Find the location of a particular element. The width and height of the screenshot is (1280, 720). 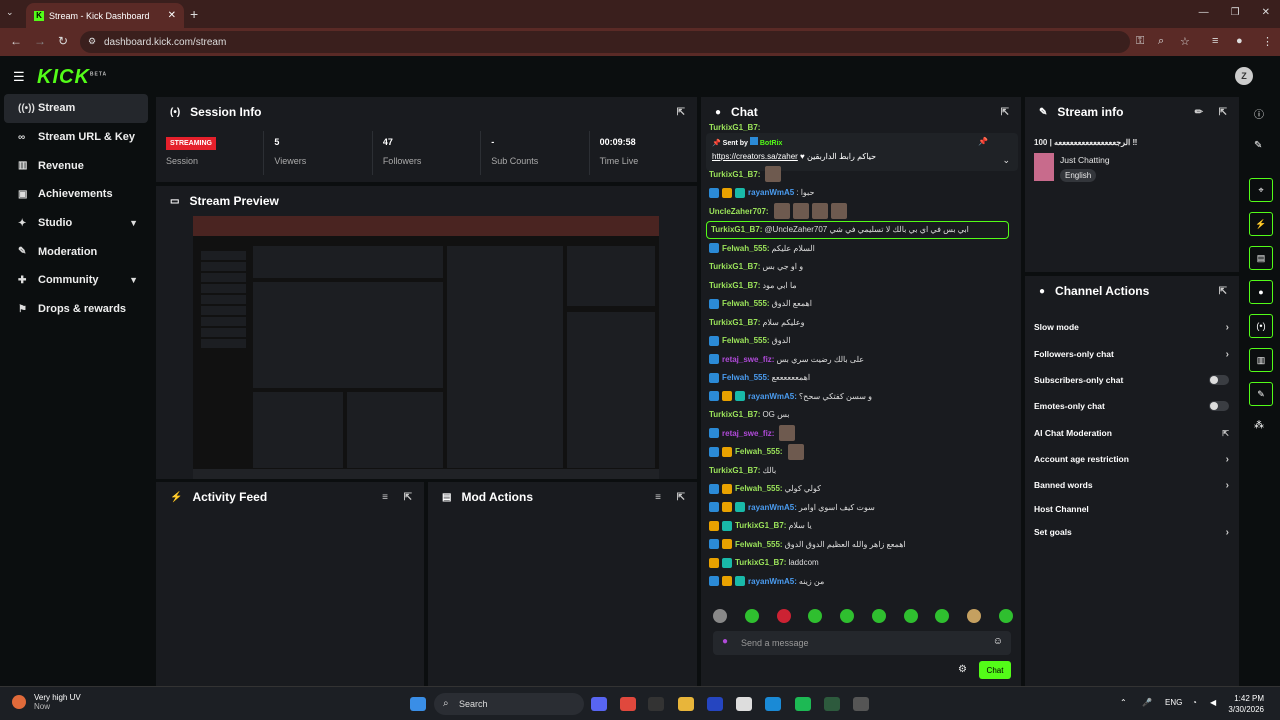

chat-message: UncleZaher707: is located at coordinates (859, 211).